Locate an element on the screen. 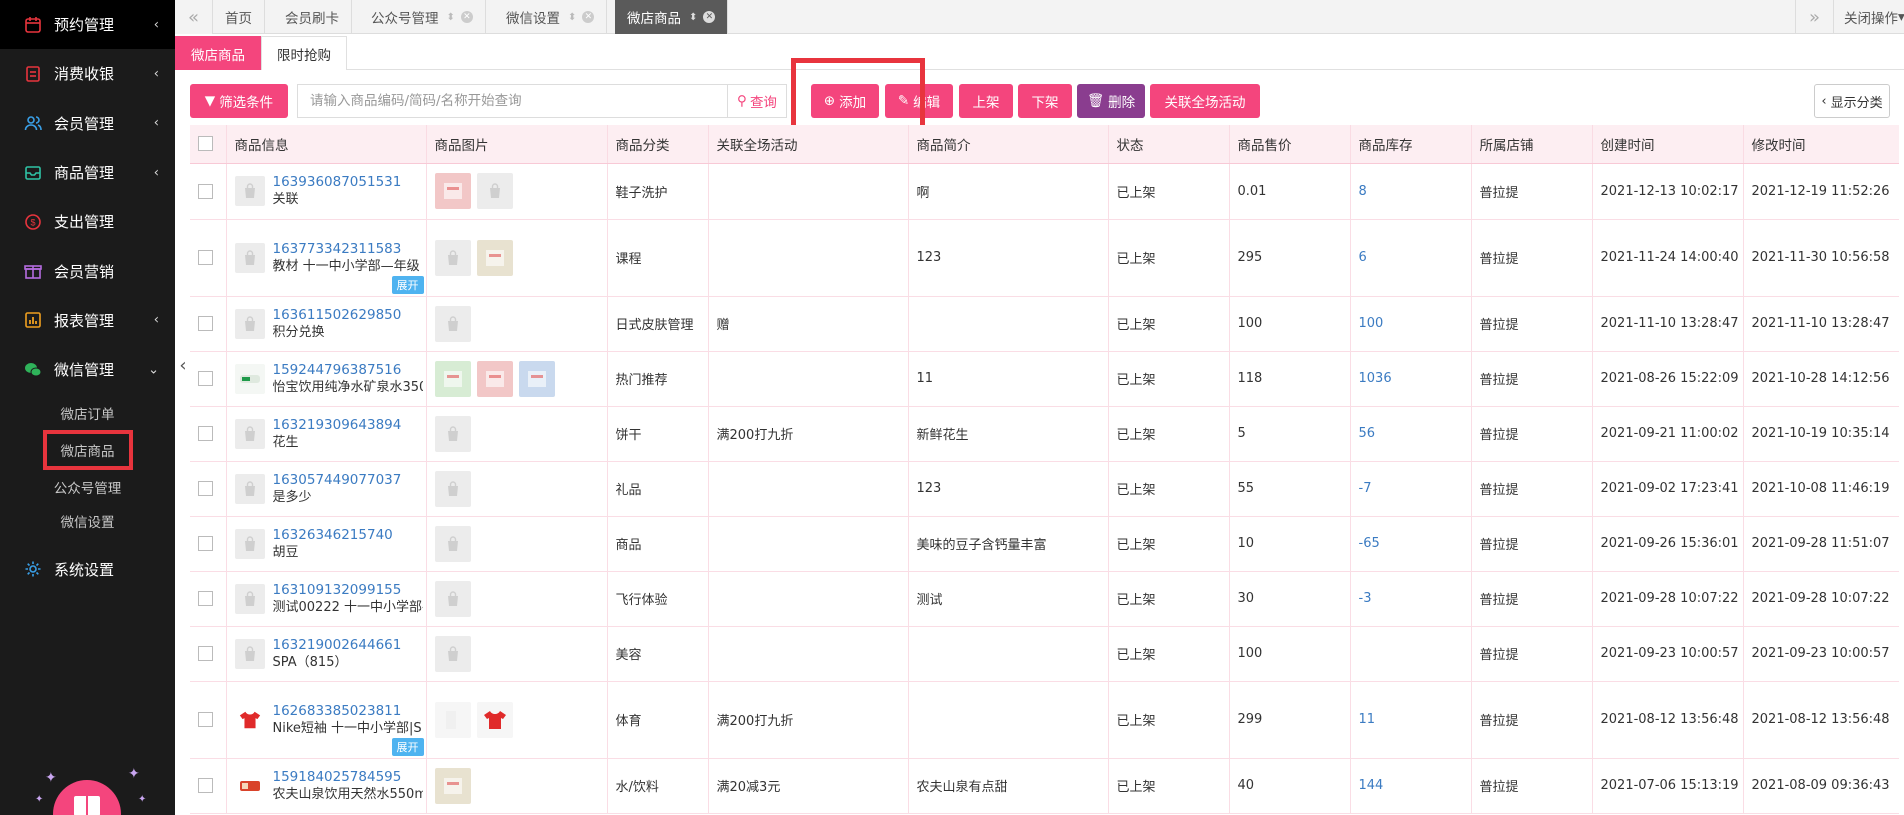 The width and height of the screenshot is (1904, 815). list-on-shelf-button: 上架 is located at coordinates (986, 101).